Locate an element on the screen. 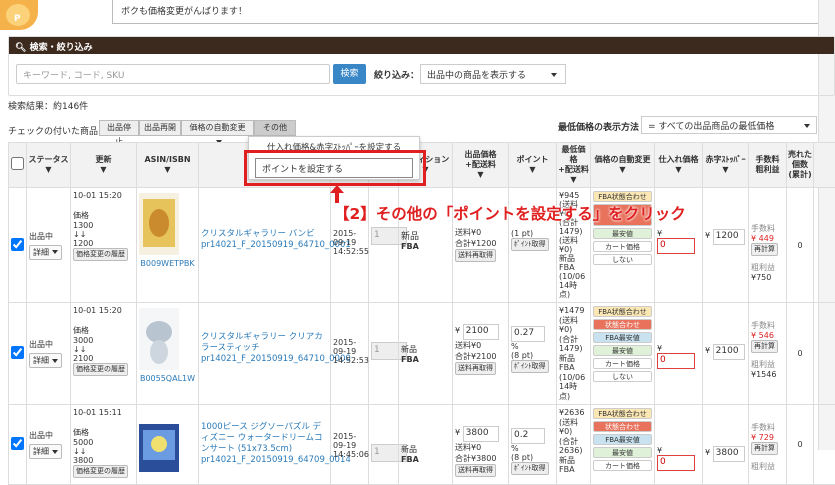 Image resolution: width=835 pixels, height=485 pixels. min-price-label: 最低価格の表示方法 is located at coordinates (598, 126).